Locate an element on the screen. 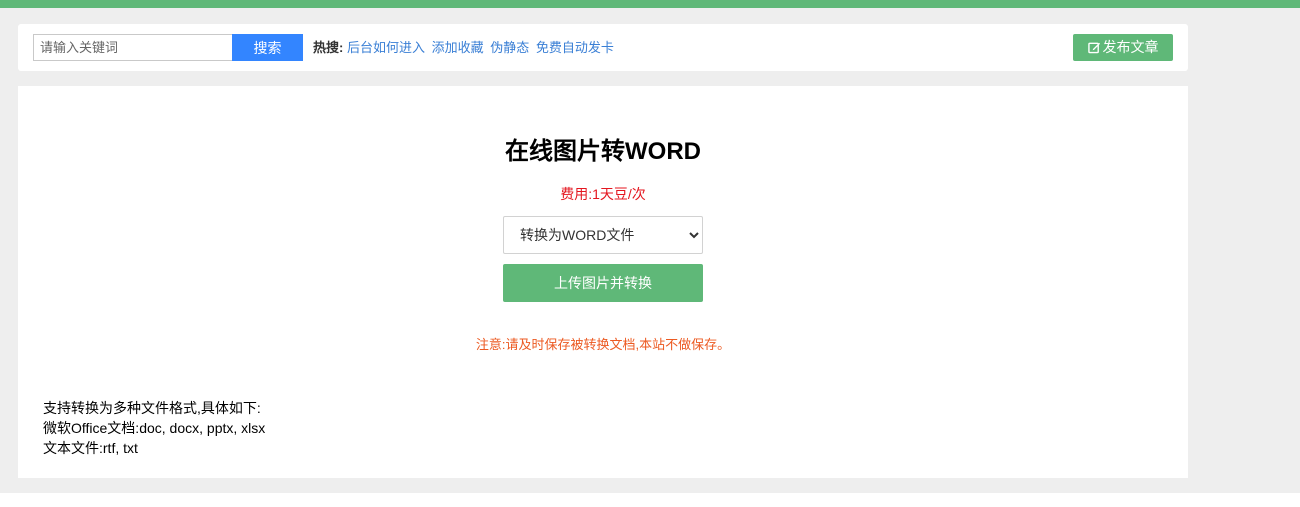 Image resolution: width=1300 pixels, height=507 pixels. page-title: 在线图片转WORD is located at coordinates (603, 151).